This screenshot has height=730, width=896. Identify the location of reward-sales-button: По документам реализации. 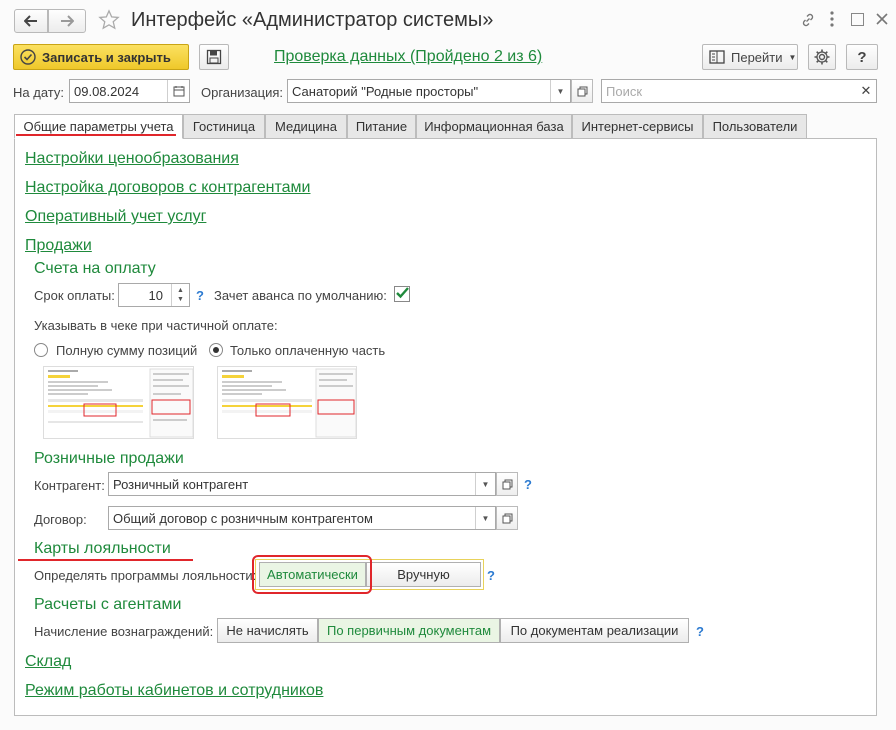
(594, 630).